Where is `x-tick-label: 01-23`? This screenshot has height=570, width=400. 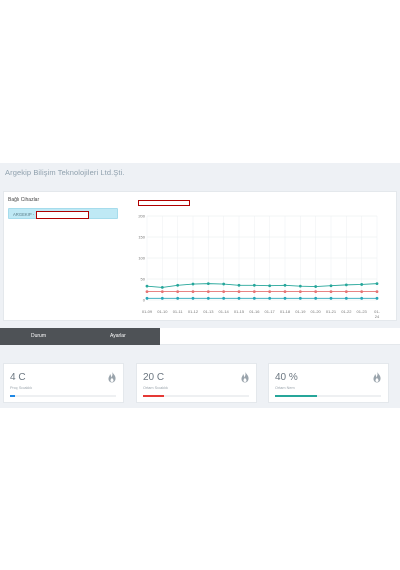 x-tick-label: 01-23 is located at coordinates (362, 311).